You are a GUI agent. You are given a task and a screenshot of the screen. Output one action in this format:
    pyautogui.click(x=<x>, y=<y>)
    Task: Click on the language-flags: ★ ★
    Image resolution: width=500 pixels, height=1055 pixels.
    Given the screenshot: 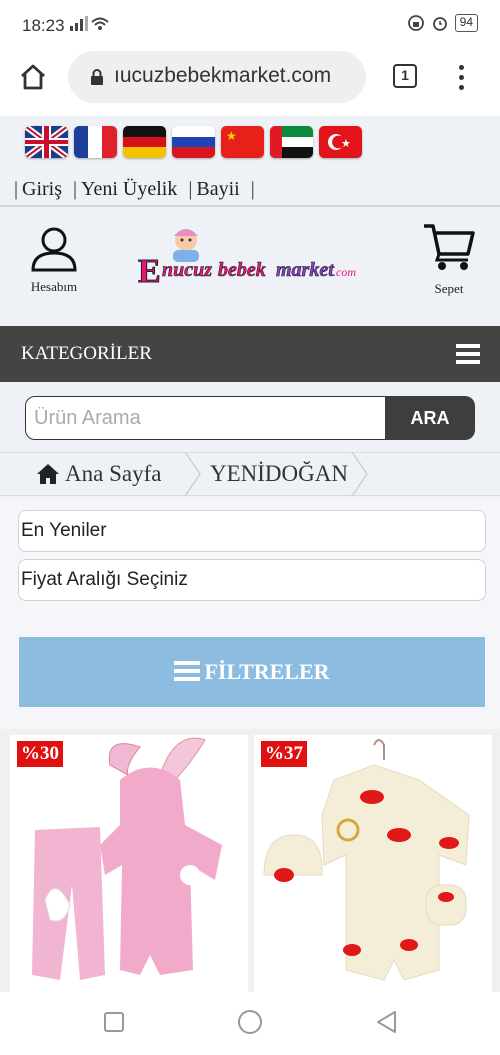 What is the action you would take?
    pyautogui.click(x=193, y=142)
    